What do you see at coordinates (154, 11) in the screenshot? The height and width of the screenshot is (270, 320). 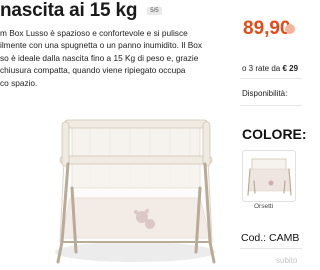 I see `image-counter-badge: 5/5` at bounding box center [154, 11].